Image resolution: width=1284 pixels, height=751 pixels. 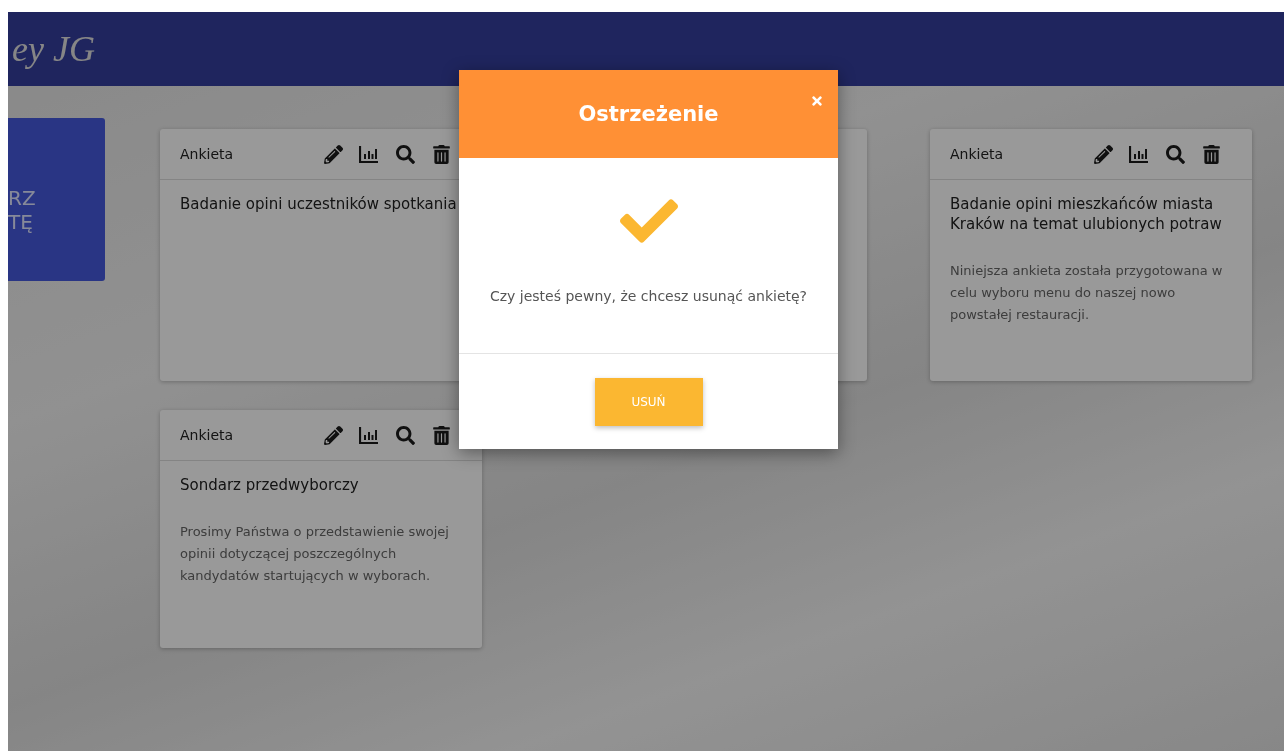 I want to click on dialog-title: Ostrzeżenie, so click(x=648, y=114).